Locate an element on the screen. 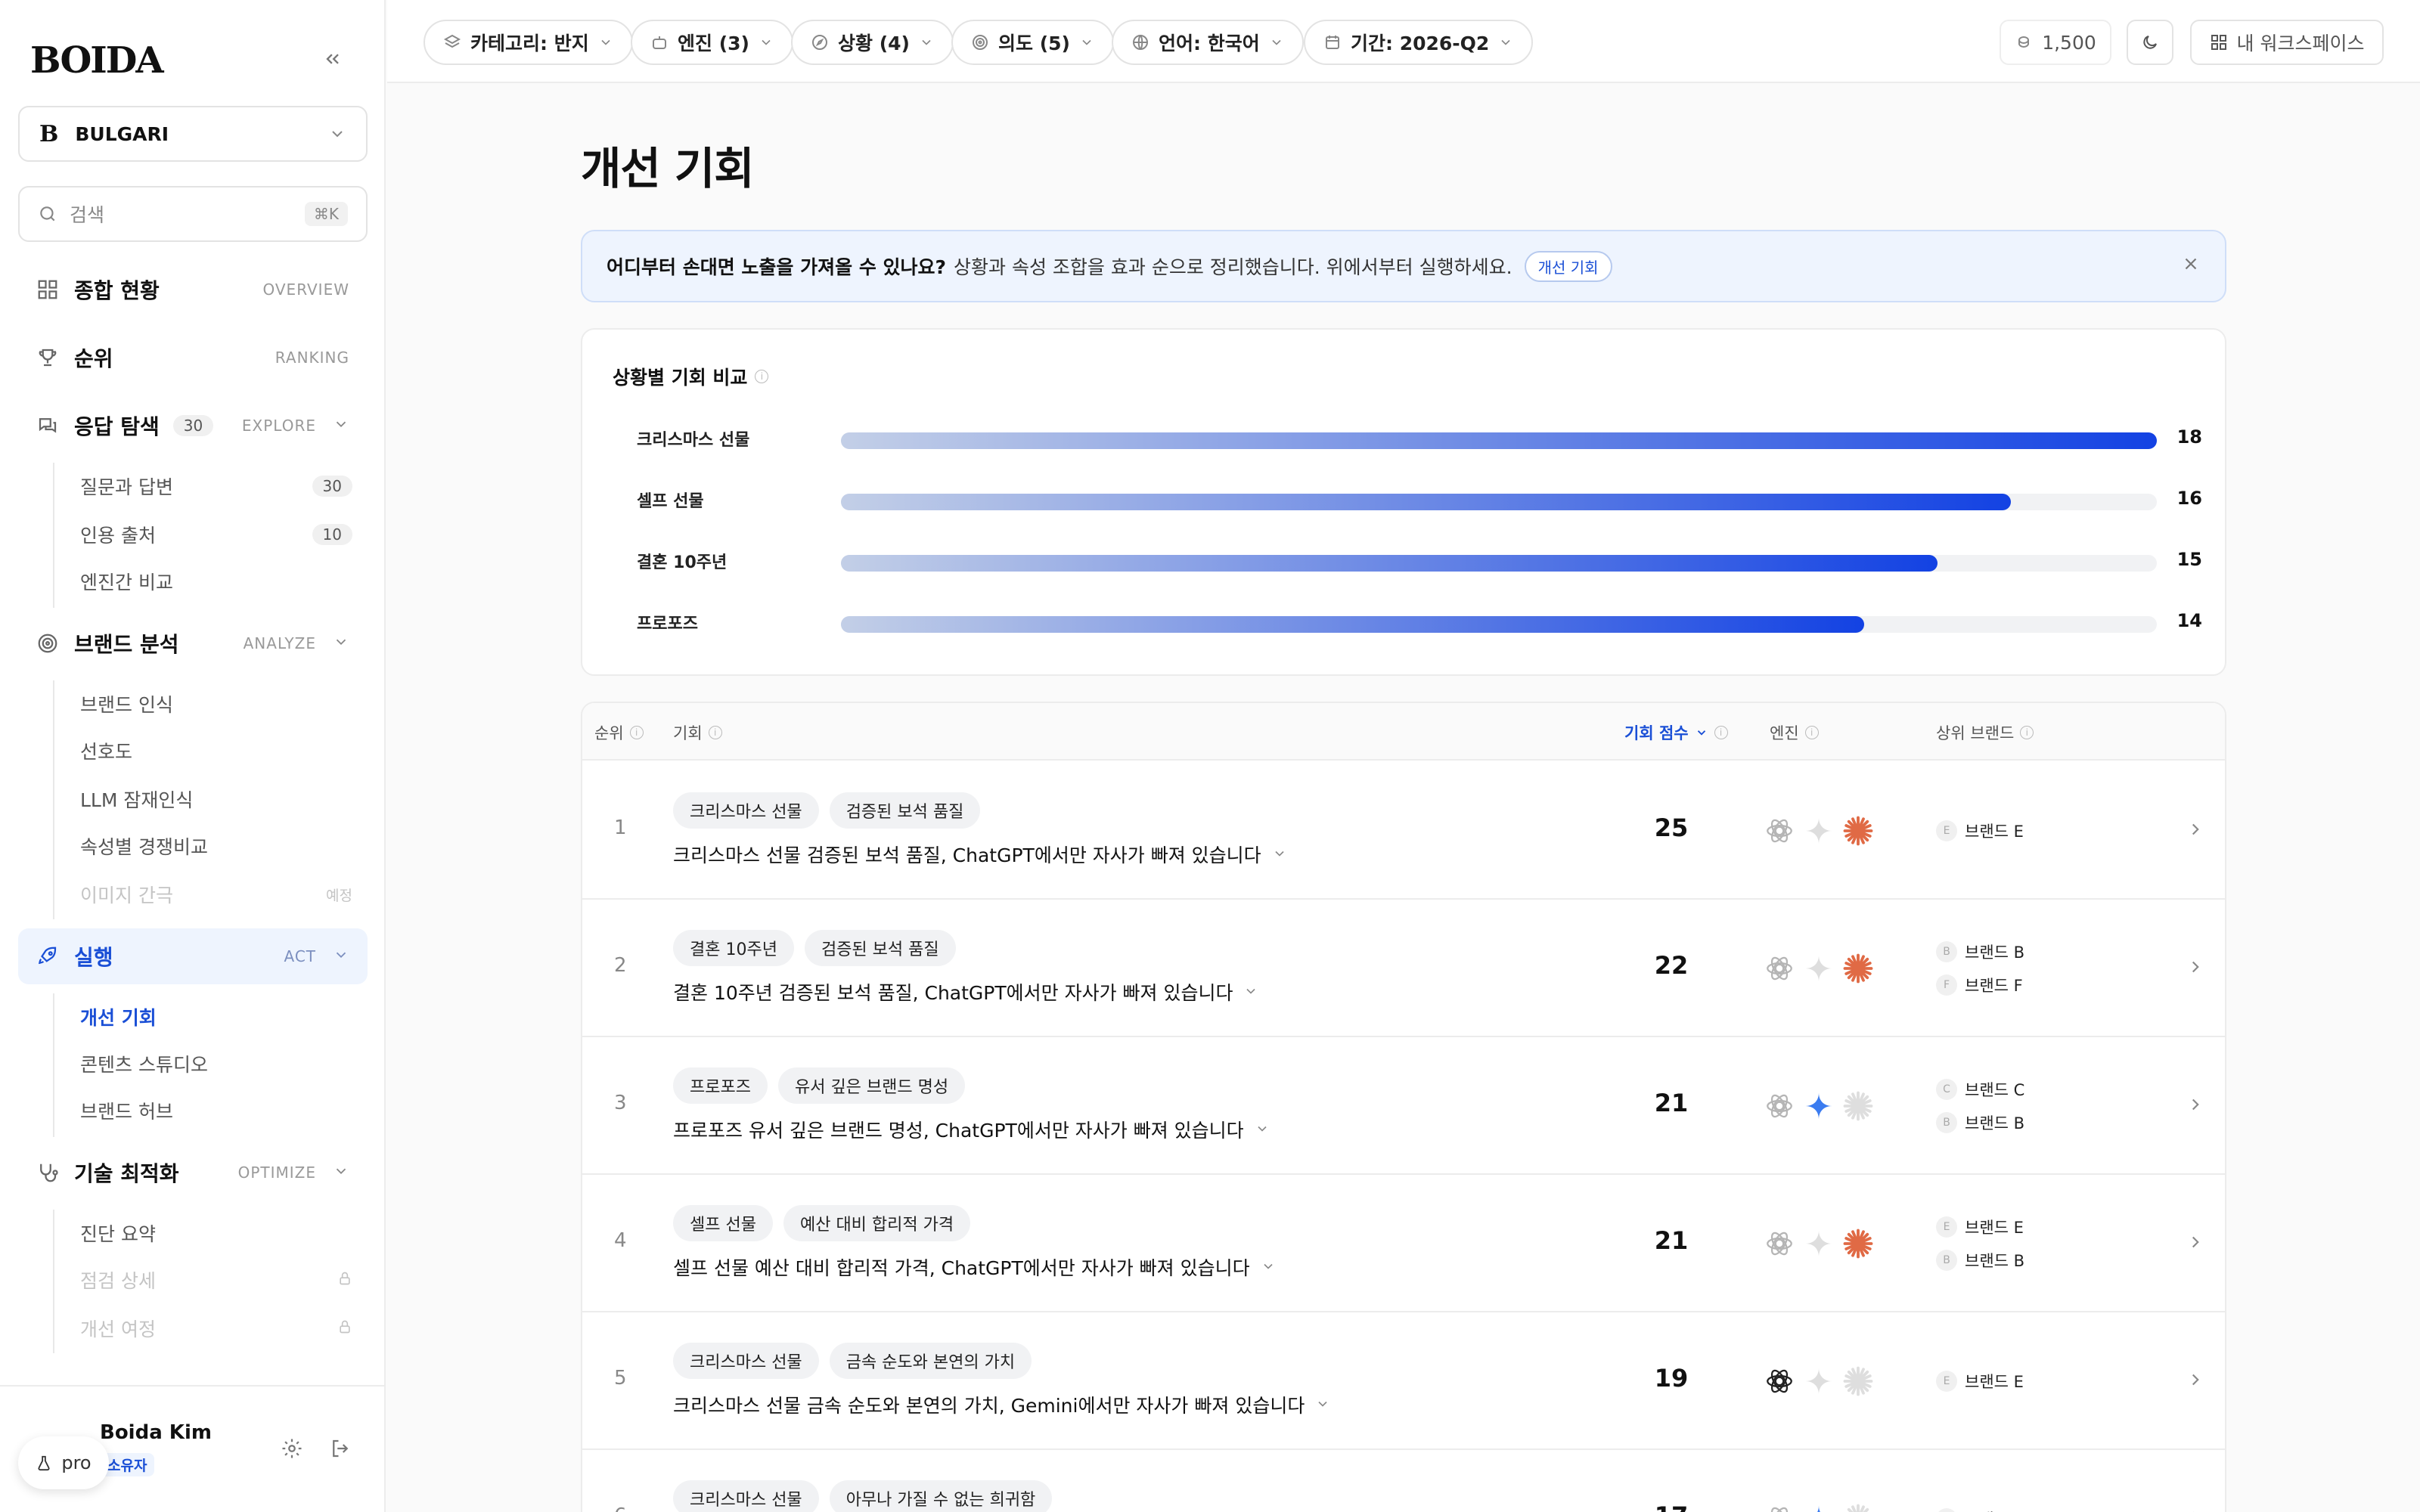 The height and width of the screenshot is (1512, 2420). bot-icon is located at coordinates (659, 42).